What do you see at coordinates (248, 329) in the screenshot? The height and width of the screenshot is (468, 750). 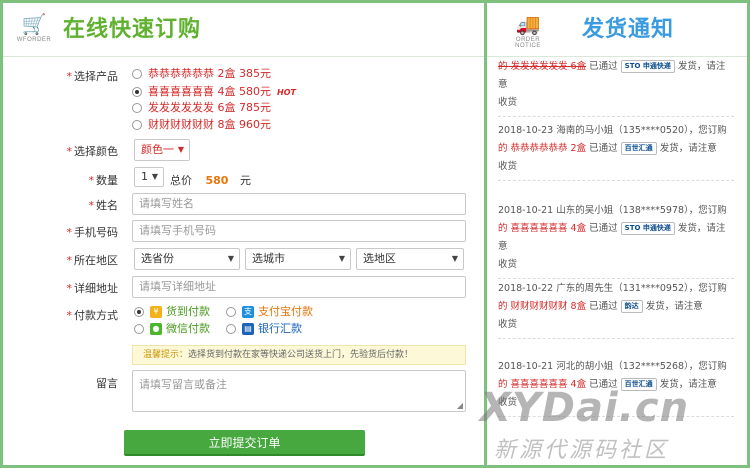 I see `bank-card-icon: ▤` at bounding box center [248, 329].